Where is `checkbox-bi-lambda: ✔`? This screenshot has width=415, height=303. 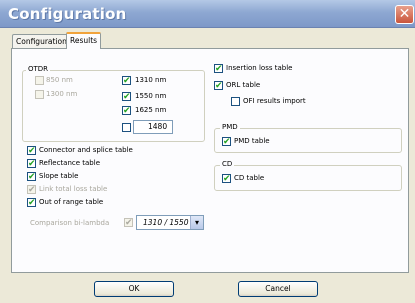 checkbox-bi-lambda: ✔ is located at coordinates (128, 223).